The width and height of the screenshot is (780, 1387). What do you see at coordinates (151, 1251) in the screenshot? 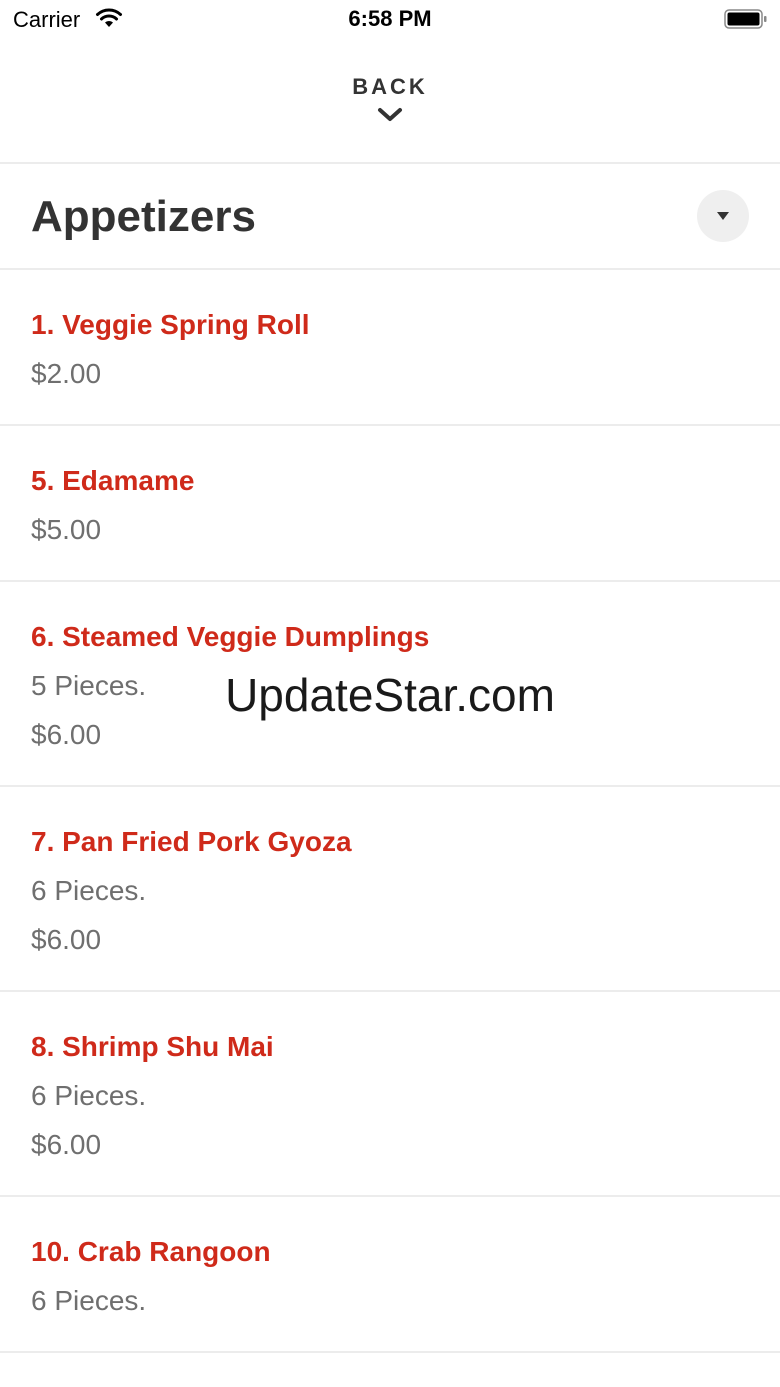
I see `item-name: 10. Crab Rangoon` at bounding box center [151, 1251].